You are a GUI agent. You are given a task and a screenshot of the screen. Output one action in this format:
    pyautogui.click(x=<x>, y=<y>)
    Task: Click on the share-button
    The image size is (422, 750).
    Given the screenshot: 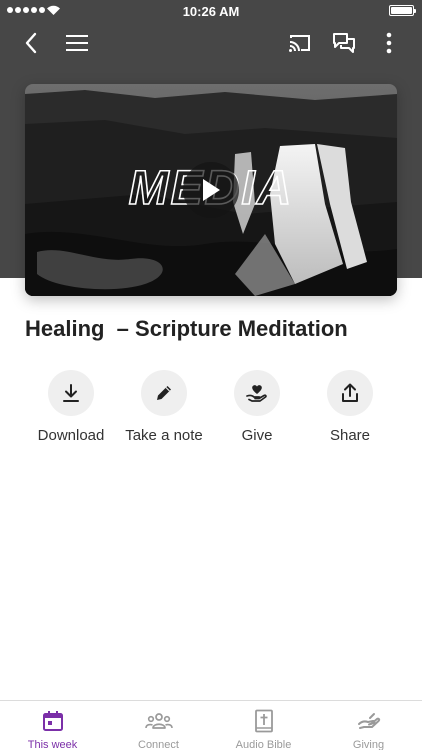 What is the action you would take?
    pyautogui.click(x=350, y=393)
    